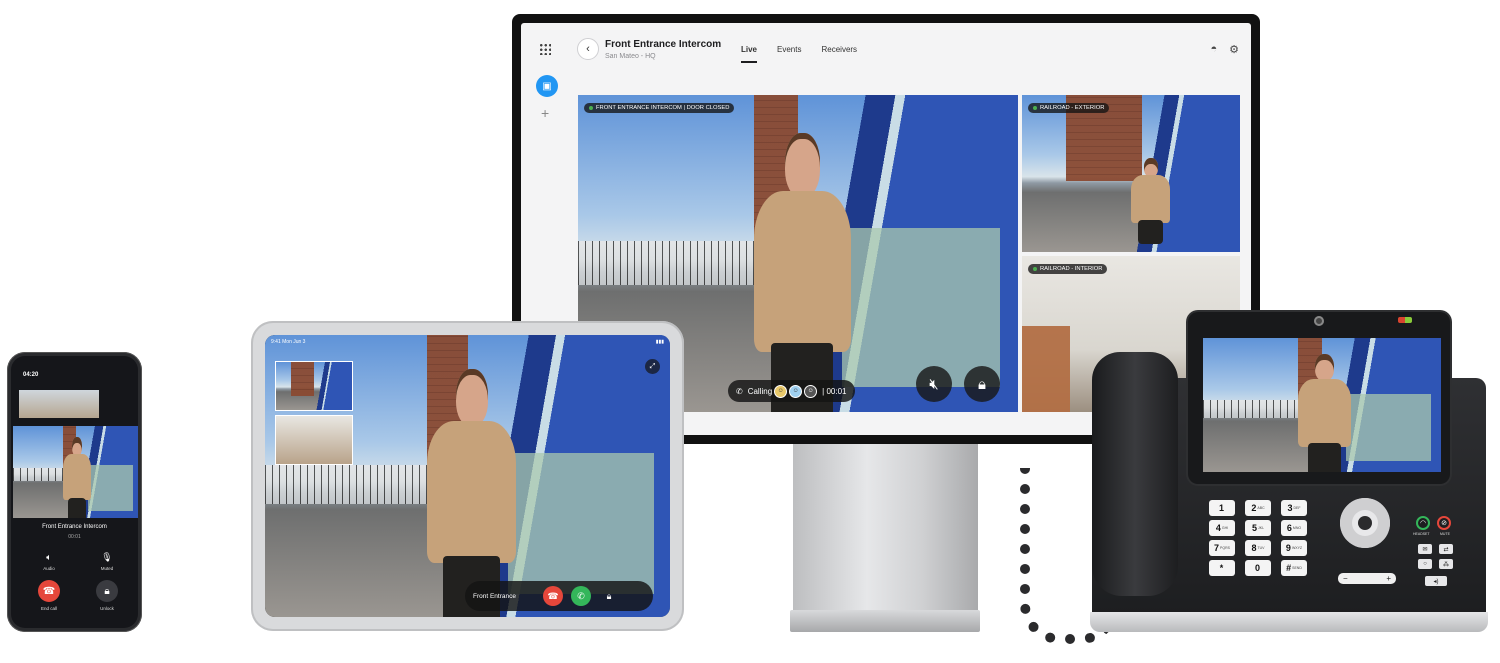  Describe the element at coordinates (545, 49) in the screenshot. I see `app-grid-icon` at that location.